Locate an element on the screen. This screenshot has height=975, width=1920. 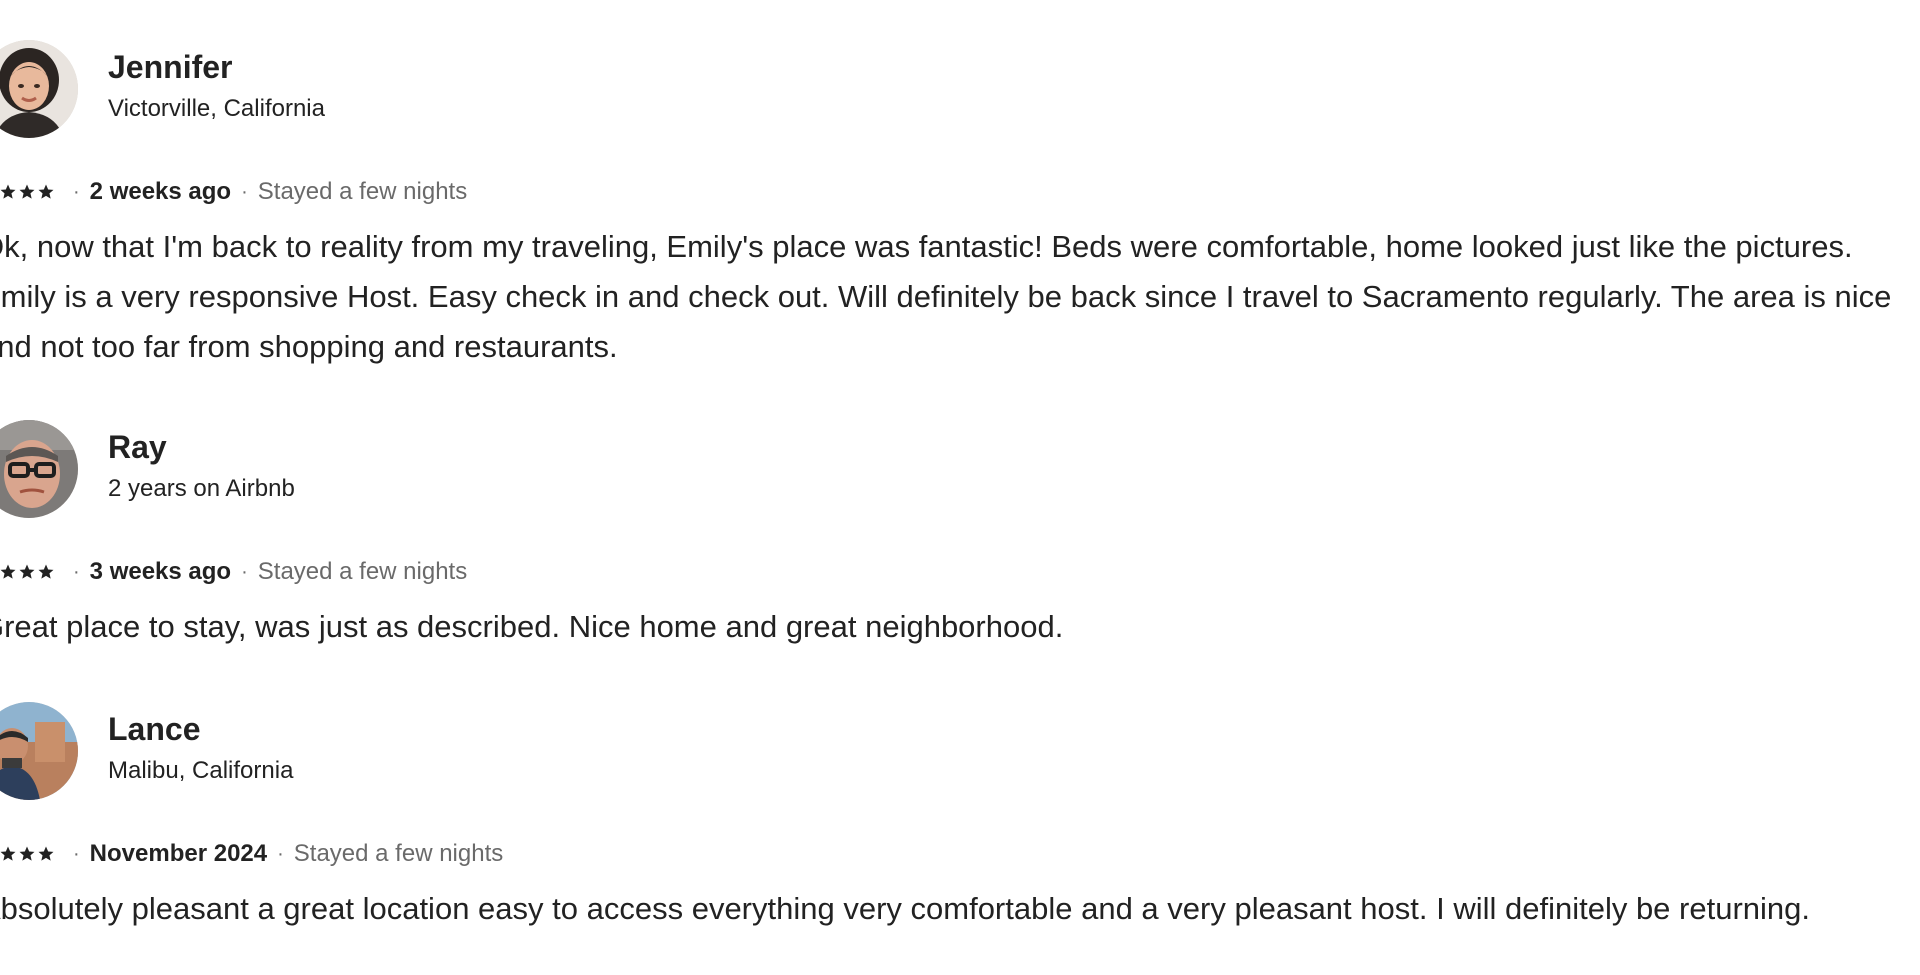
review-header: Jennifer Victorville, California is located at coordinates (960, 90).